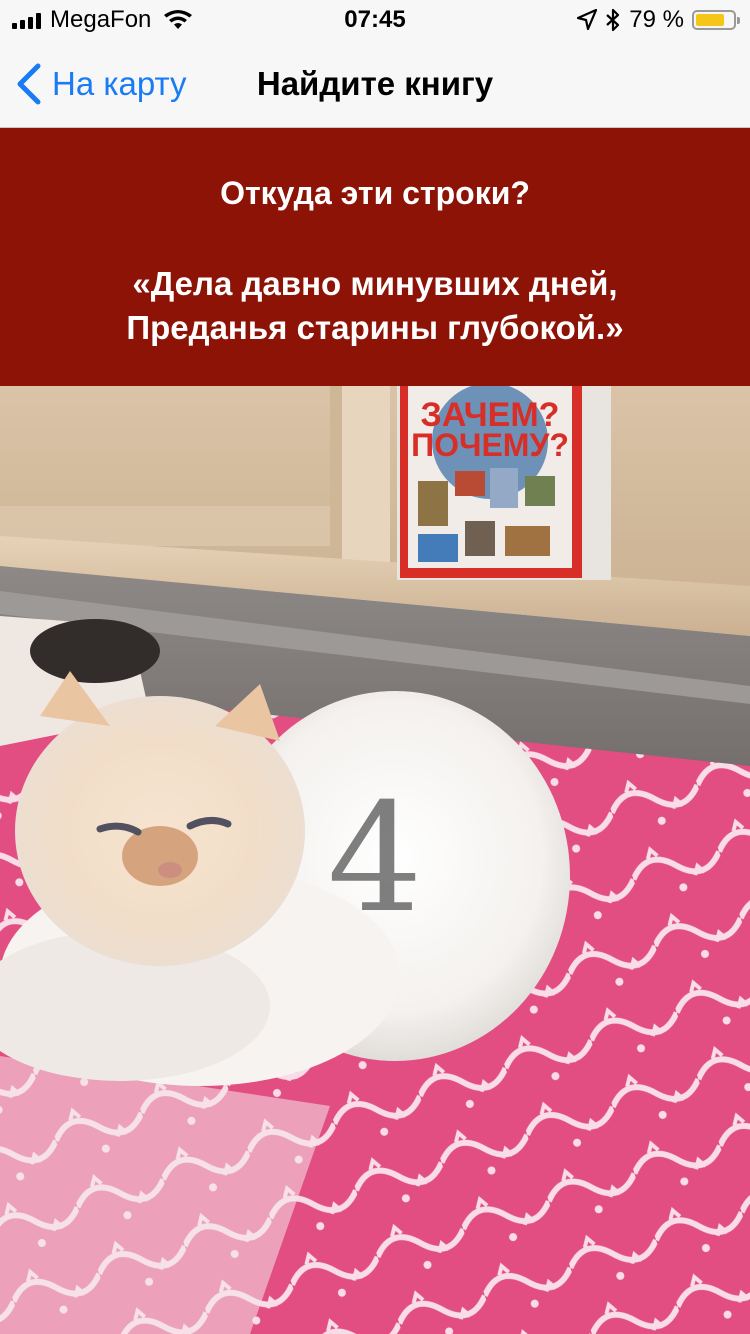 The width and height of the screenshot is (750, 1334). Describe the element at coordinates (375, 20) in the screenshot. I see `status-bar: MegaFon 07:45 79 %` at that location.